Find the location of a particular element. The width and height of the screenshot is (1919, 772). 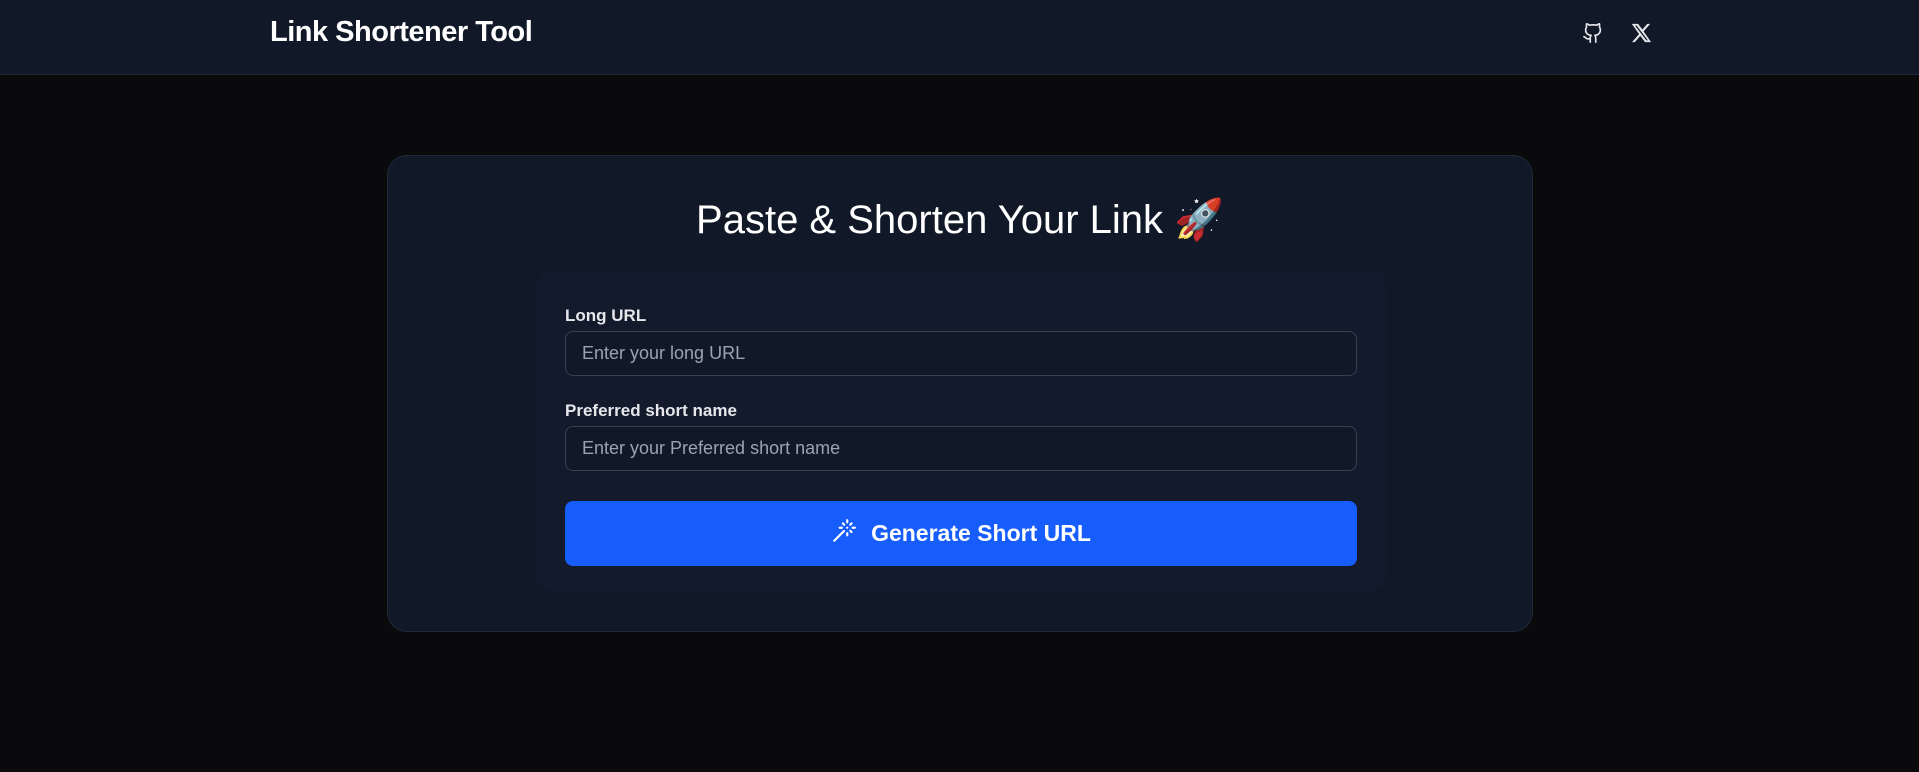

long-url-input is located at coordinates (961, 353).